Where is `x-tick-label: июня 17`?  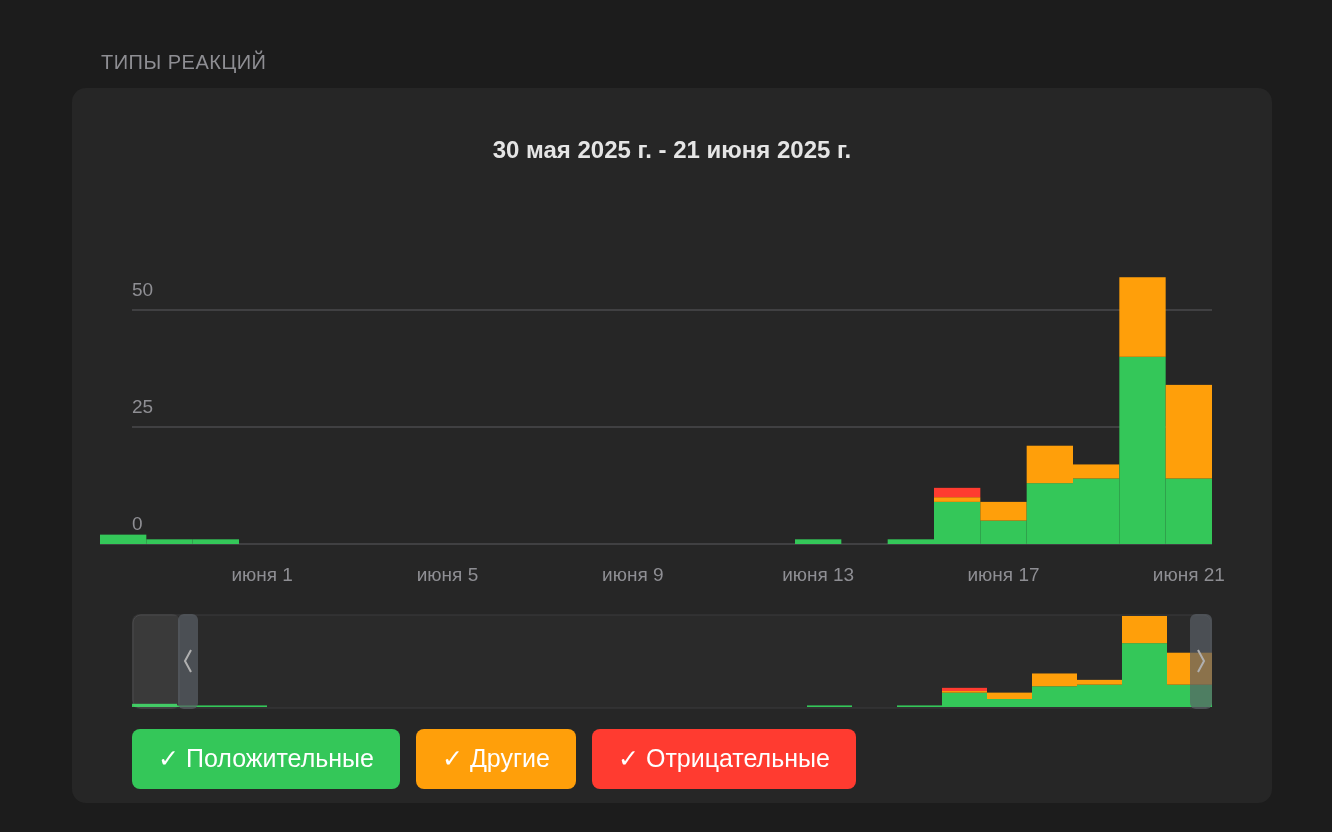
x-tick-label: июня 17 is located at coordinates (1003, 574).